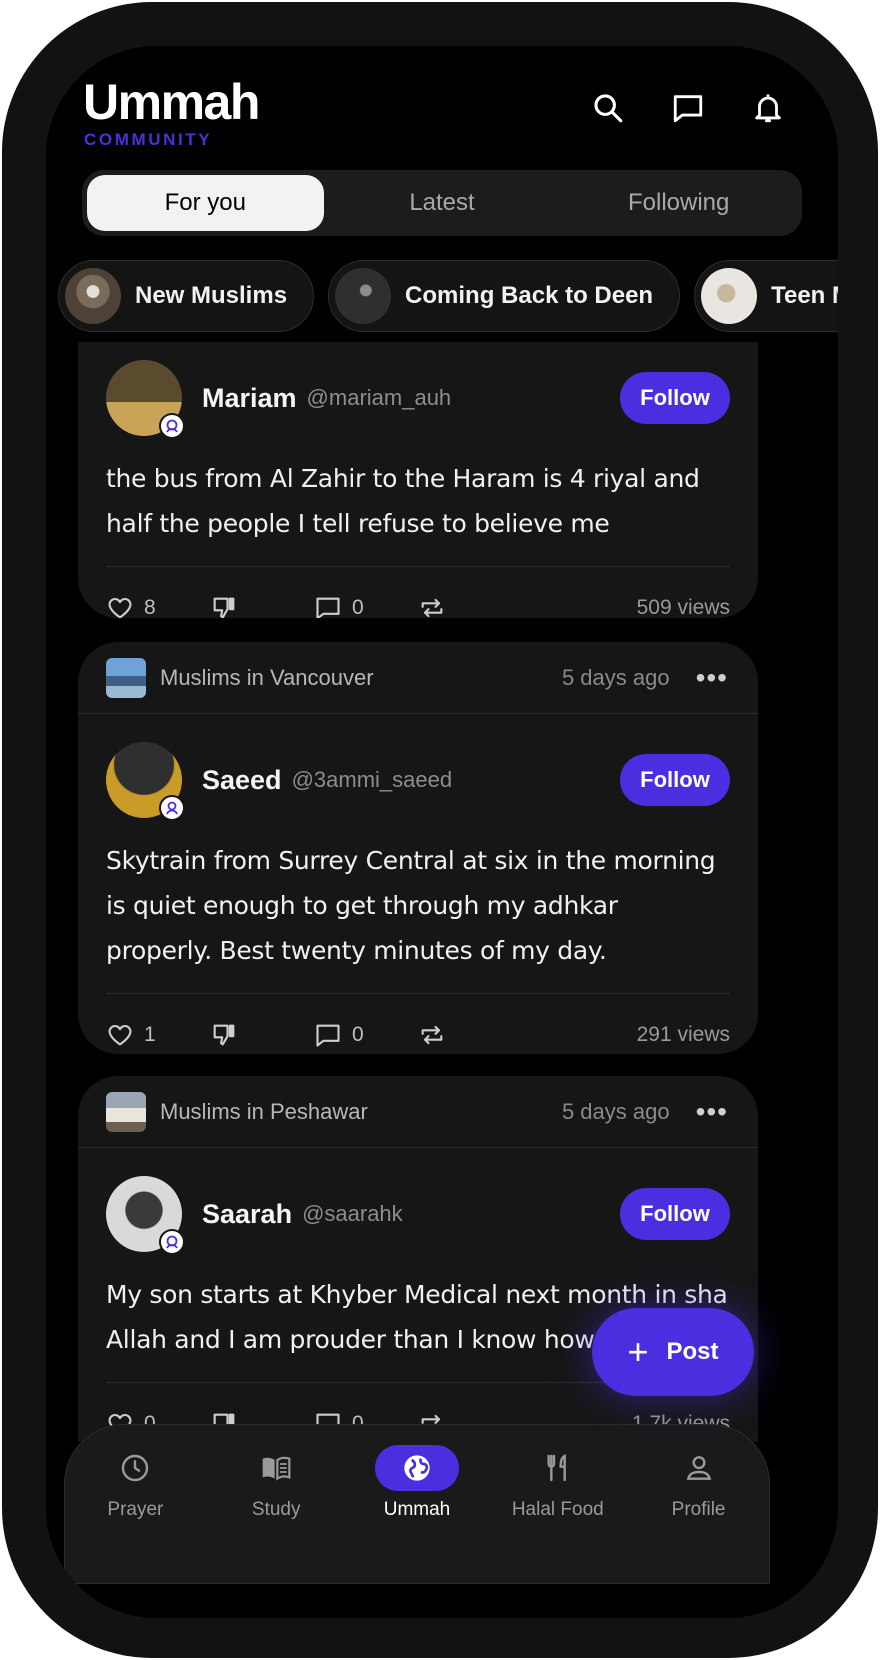 Image resolution: width=880 pixels, height=1660 pixels. I want to click on bottom-nav: Prayer Study Ummah Halal Food Profile, so click(417, 1504).